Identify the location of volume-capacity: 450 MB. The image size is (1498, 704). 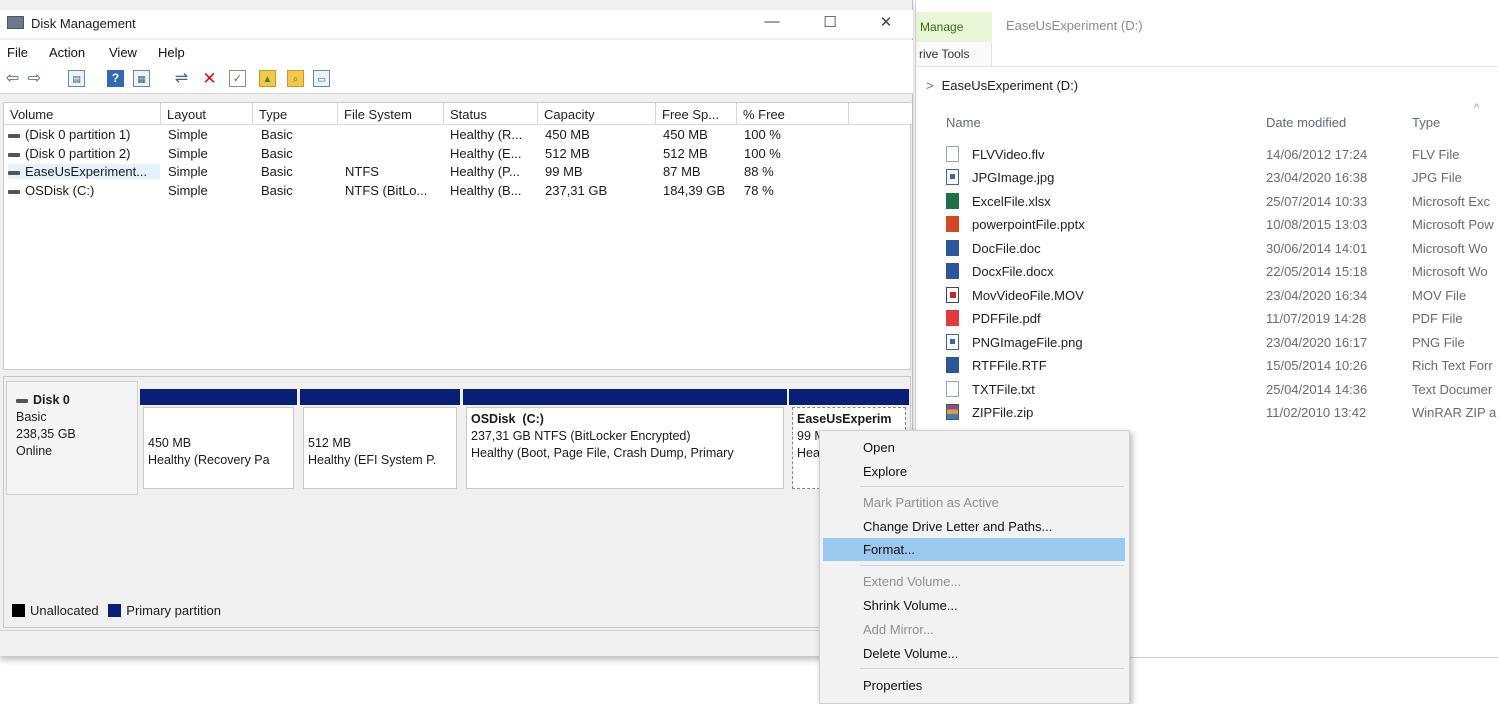
(567, 134).